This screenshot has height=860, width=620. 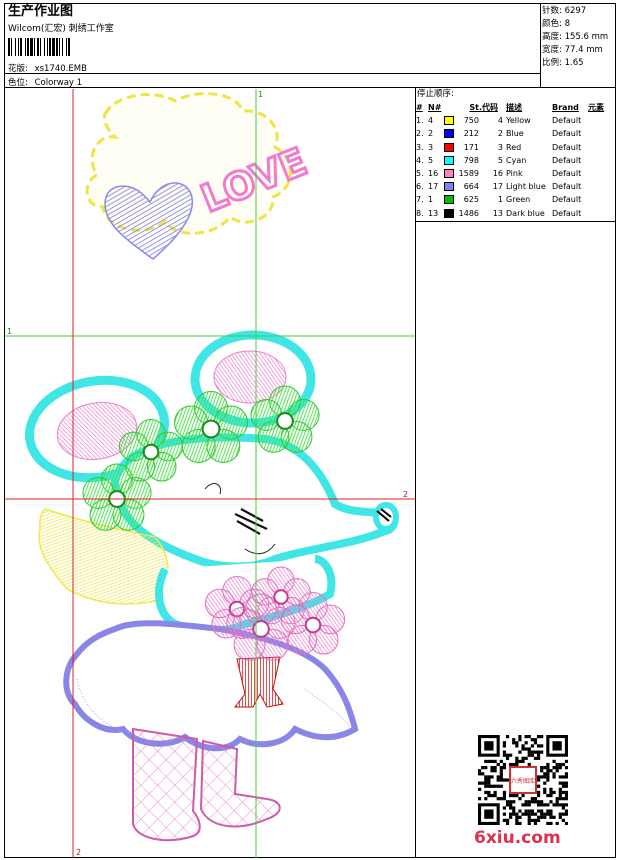 I want to click on cell-code: 4, so click(x=500, y=121).